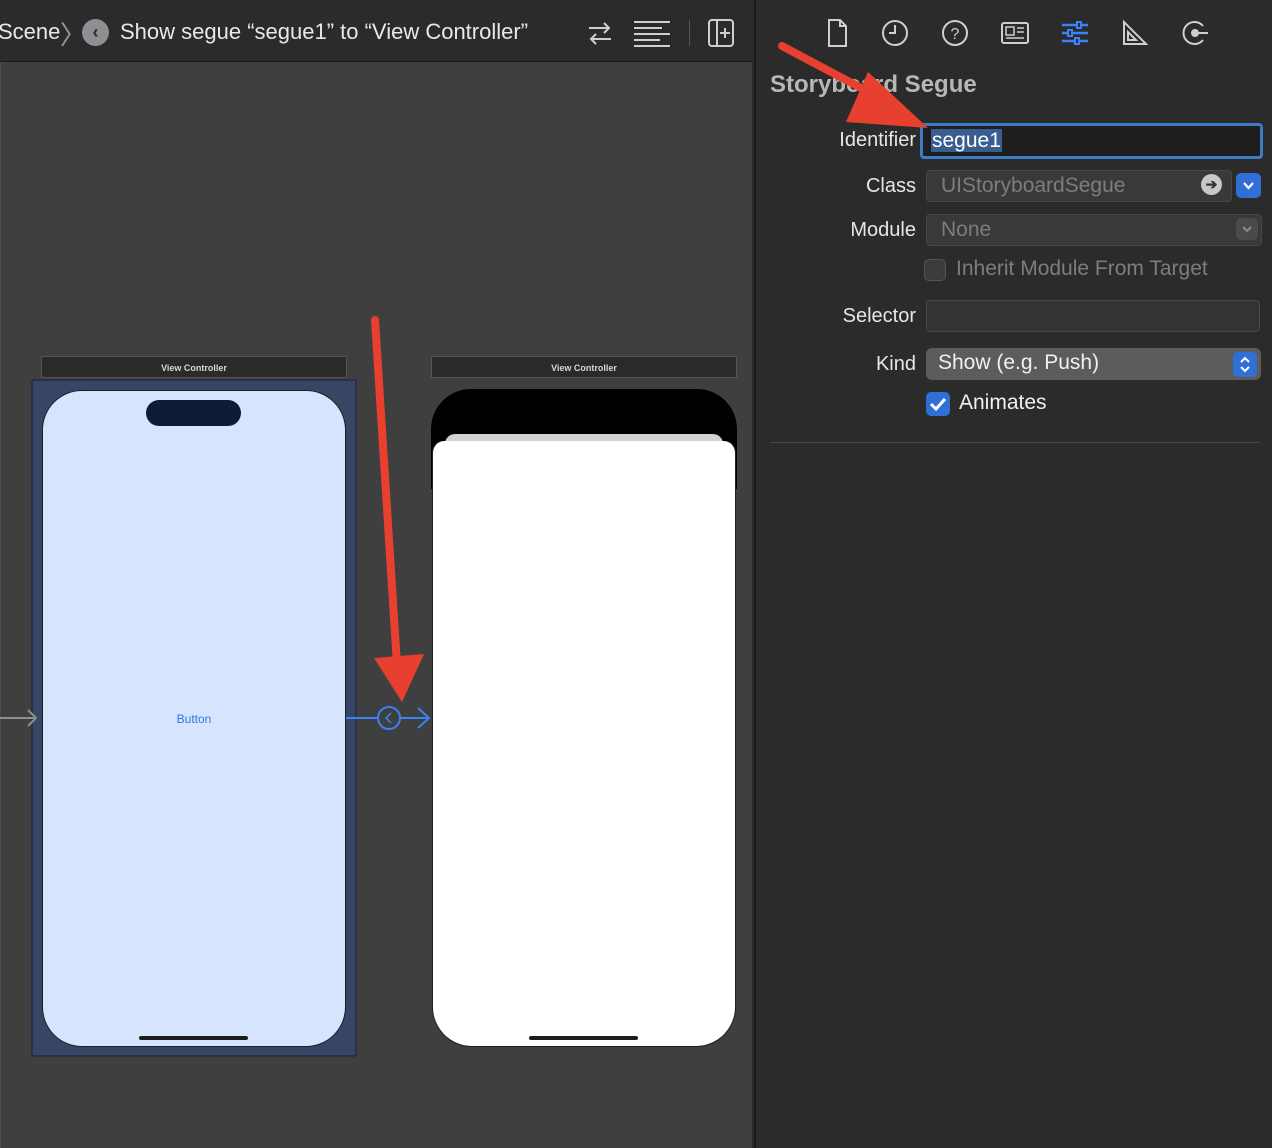  I want to click on section-title: Storyboard Segue, so click(873, 84).